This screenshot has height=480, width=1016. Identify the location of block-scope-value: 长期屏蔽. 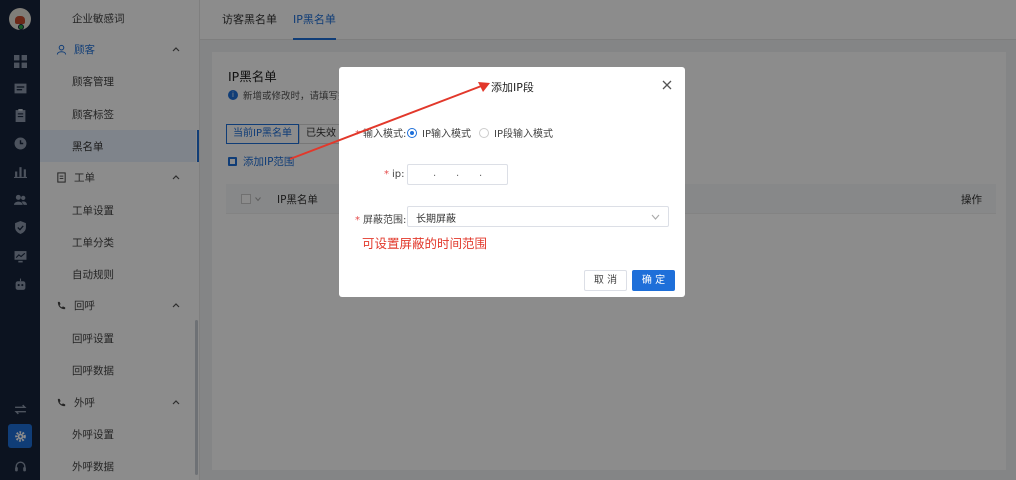
(436, 219).